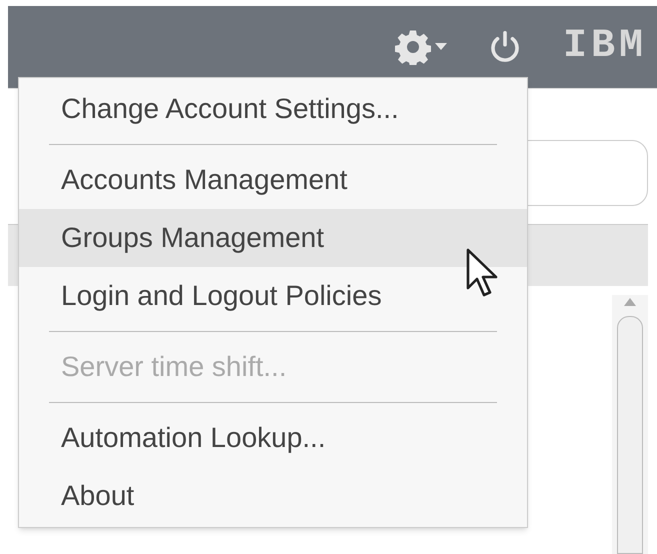 The width and height of the screenshot is (657, 554). What do you see at coordinates (273, 496) in the screenshot?
I see `menu-item: About` at bounding box center [273, 496].